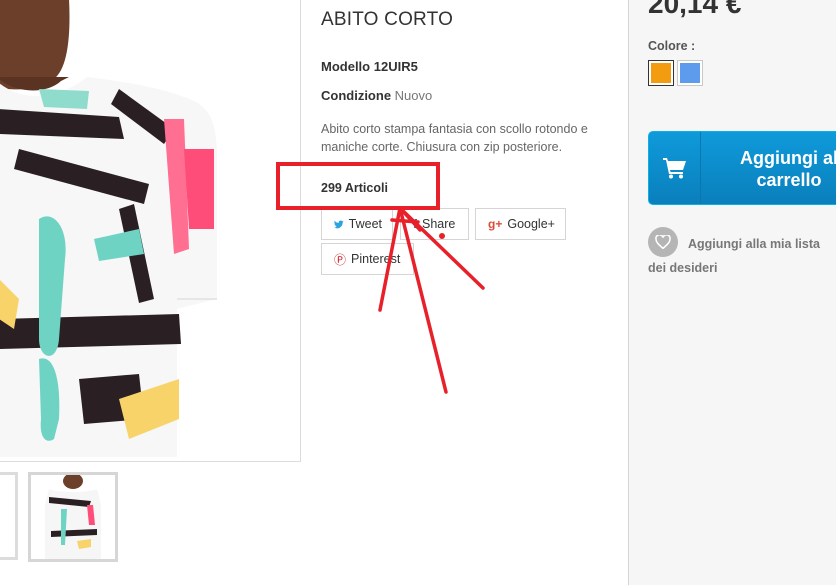 This screenshot has height=585, width=836. I want to click on pinterest-icon: Ⓟ, so click(340, 259).